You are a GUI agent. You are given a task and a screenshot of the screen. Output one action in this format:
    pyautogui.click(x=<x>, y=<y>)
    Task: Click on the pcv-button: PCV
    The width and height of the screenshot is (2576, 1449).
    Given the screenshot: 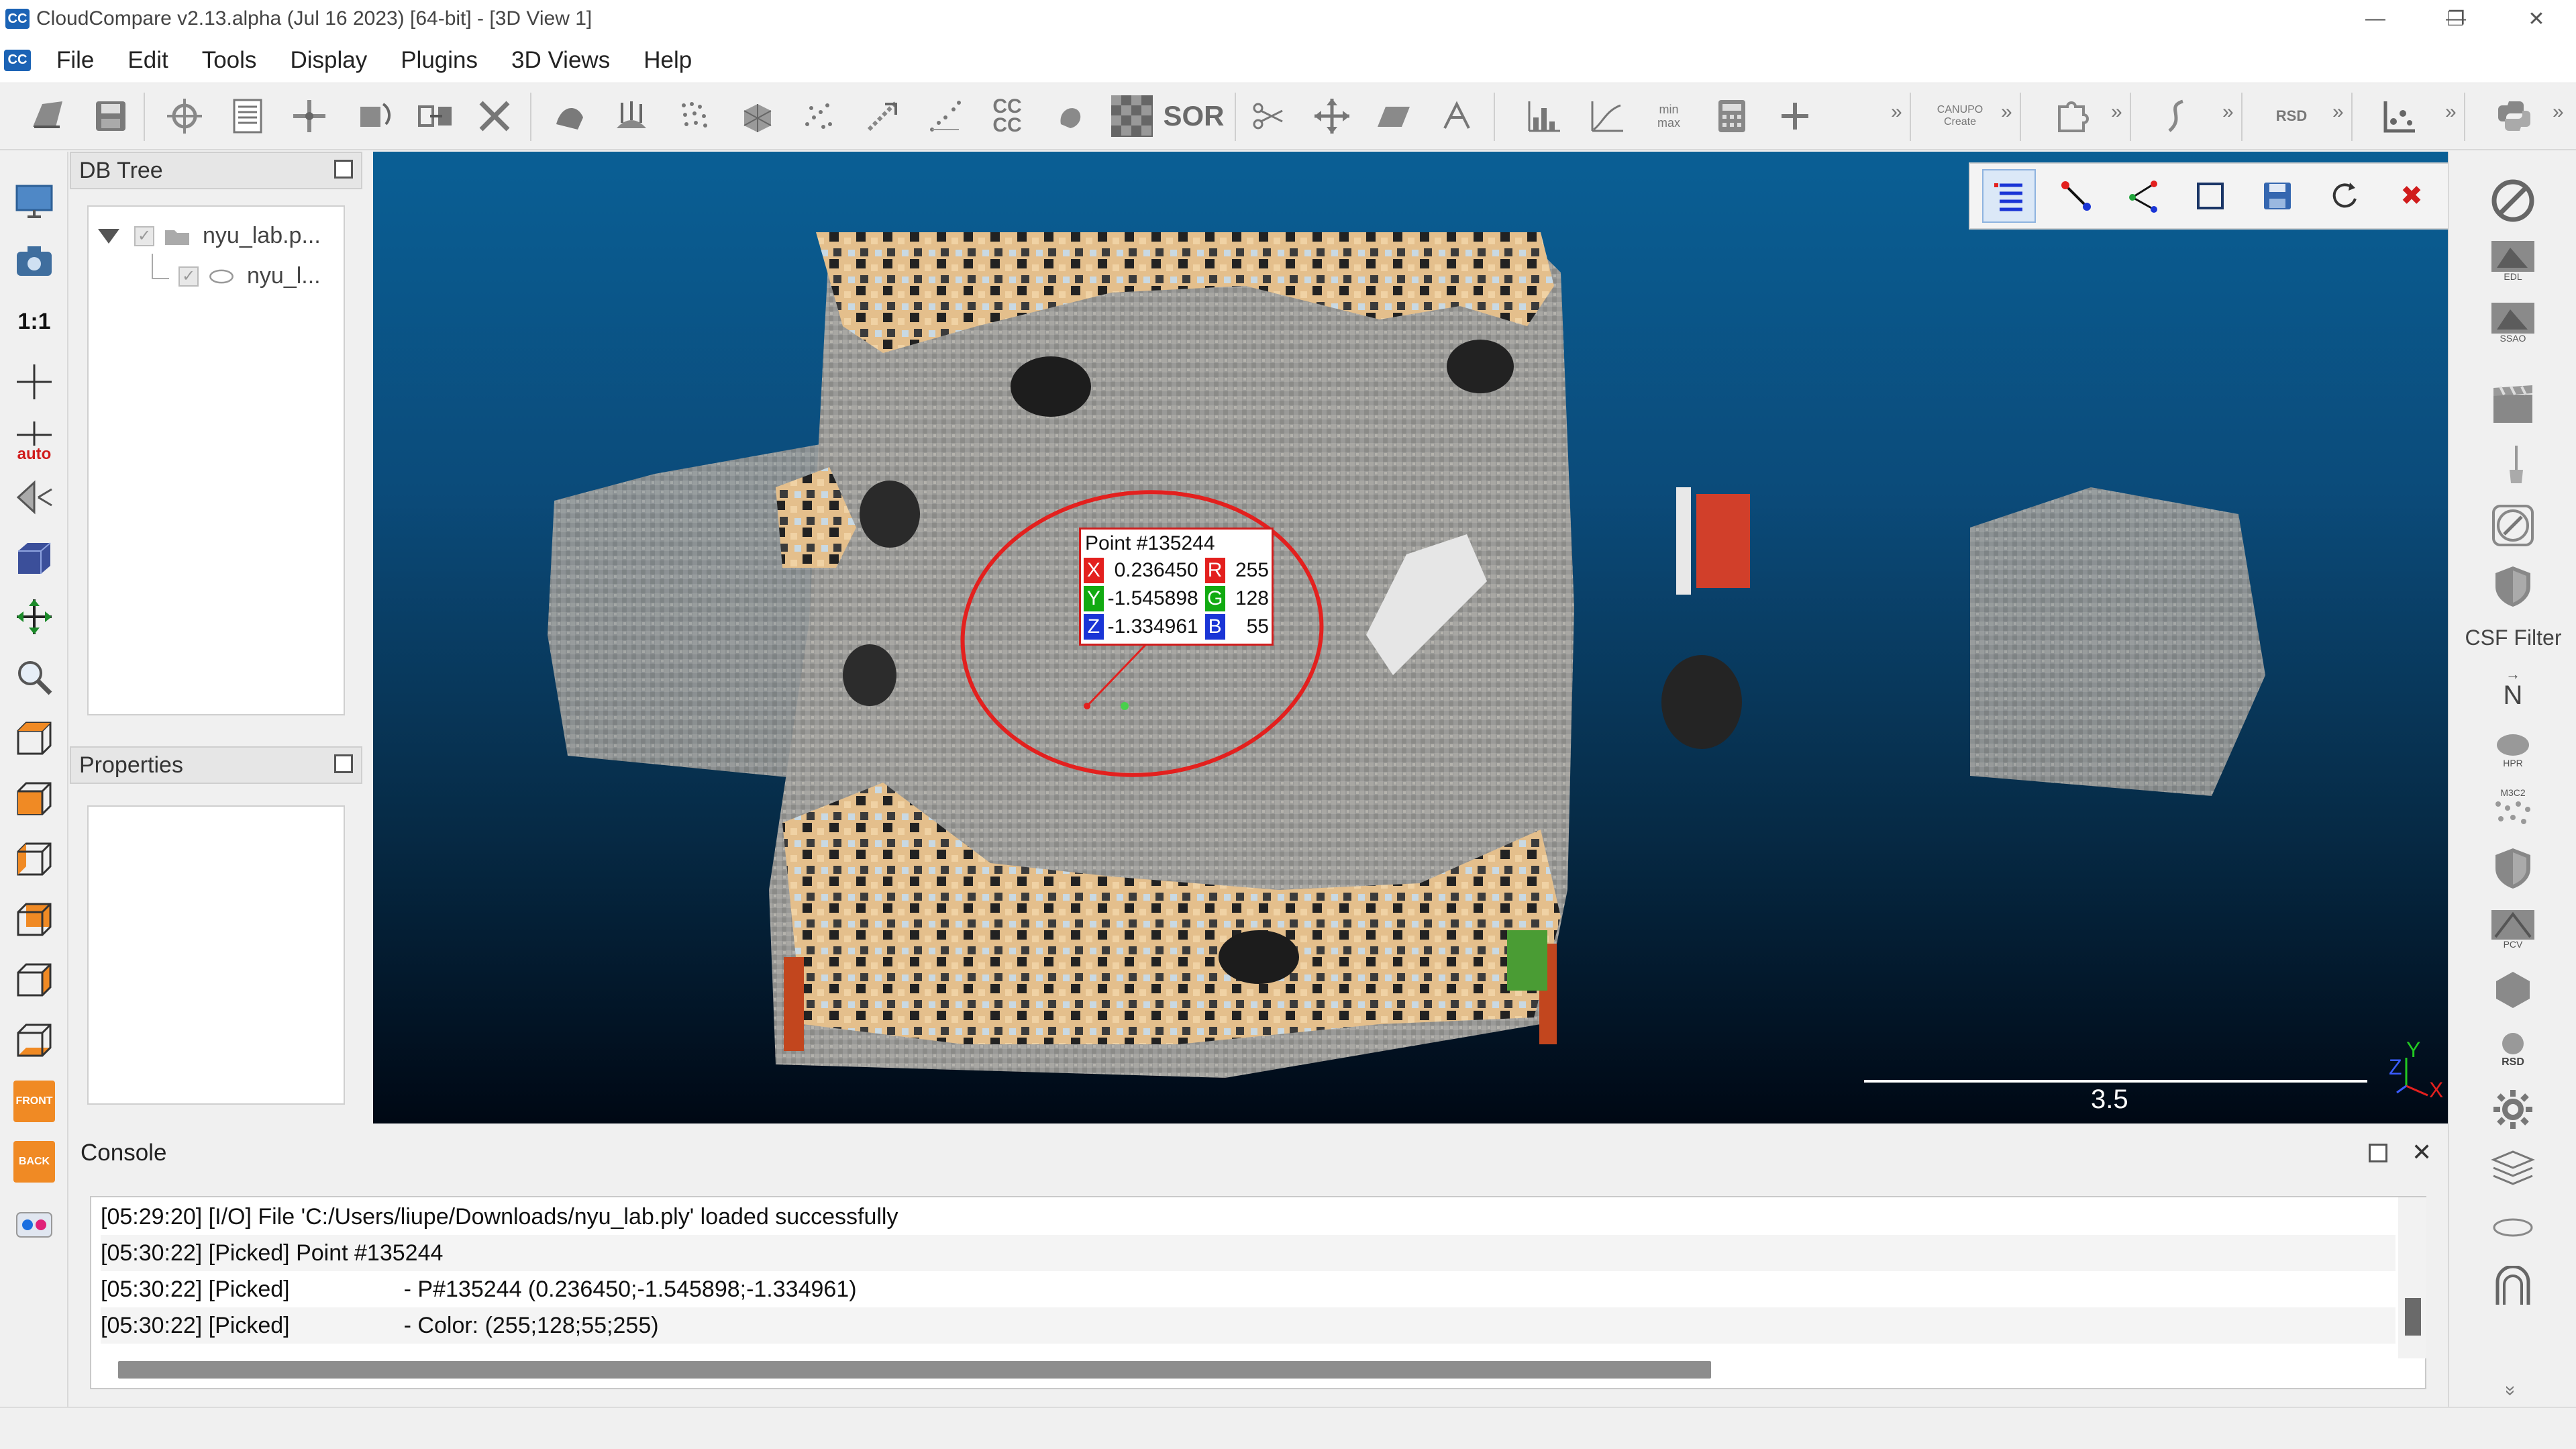 What is the action you would take?
    pyautogui.click(x=2513, y=929)
    